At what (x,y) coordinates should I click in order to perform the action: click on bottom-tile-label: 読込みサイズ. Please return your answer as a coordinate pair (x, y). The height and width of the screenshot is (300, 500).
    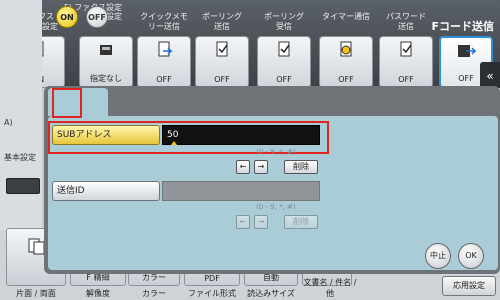
    Looking at the image, I should click on (271, 293).